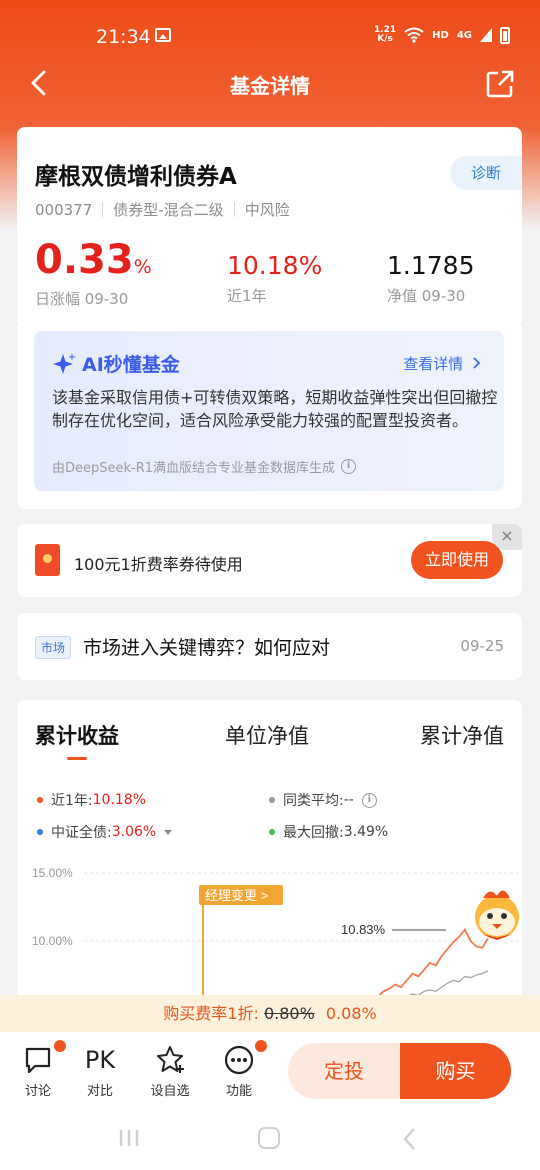  Describe the element at coordinates (170, 1059) in the screenshot. I see `star-add-icon` at that location.